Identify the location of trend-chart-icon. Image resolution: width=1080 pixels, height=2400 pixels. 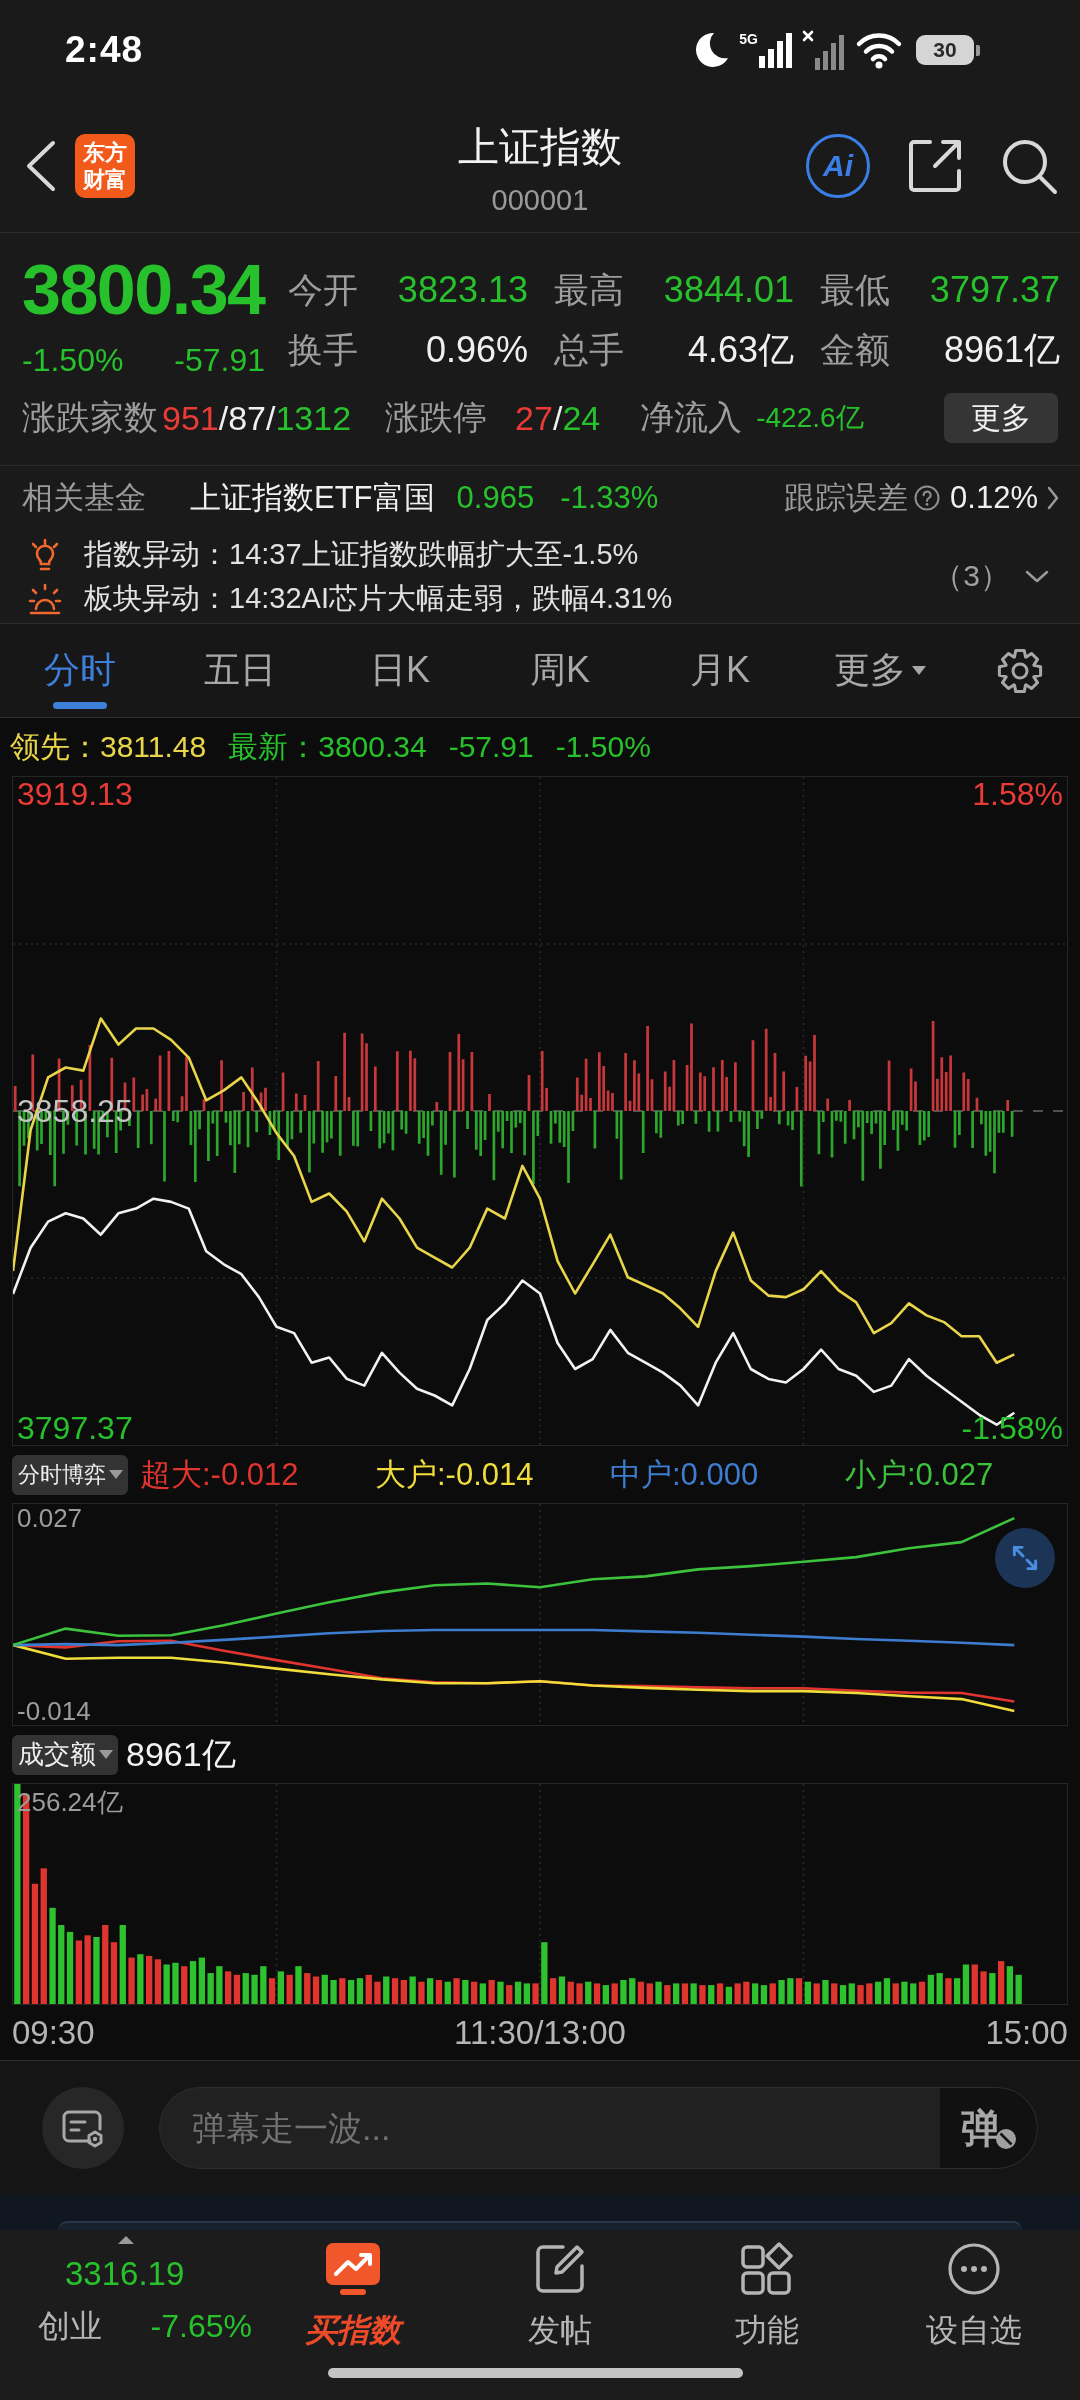
(352, 2269).